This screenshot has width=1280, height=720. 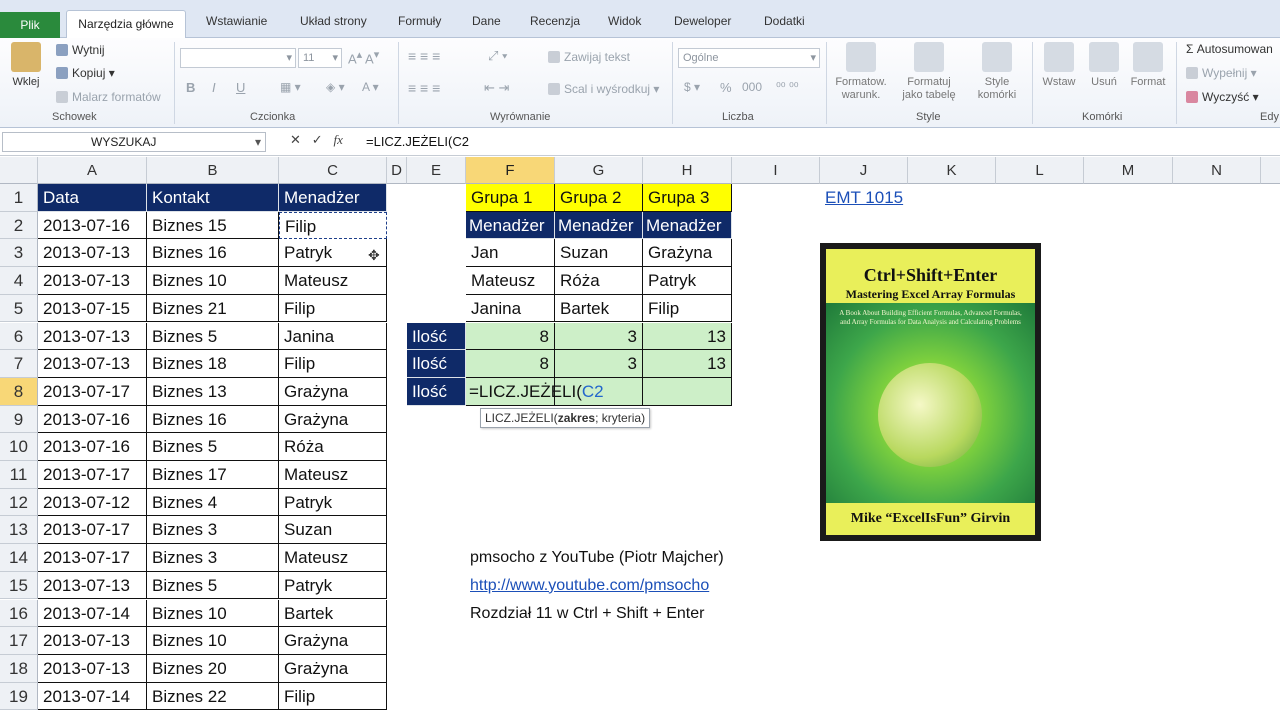 What do you see at coordinates (687, 364) in the screenshot?
I see `cell-h7: 13` at bounding box center [687, 364].